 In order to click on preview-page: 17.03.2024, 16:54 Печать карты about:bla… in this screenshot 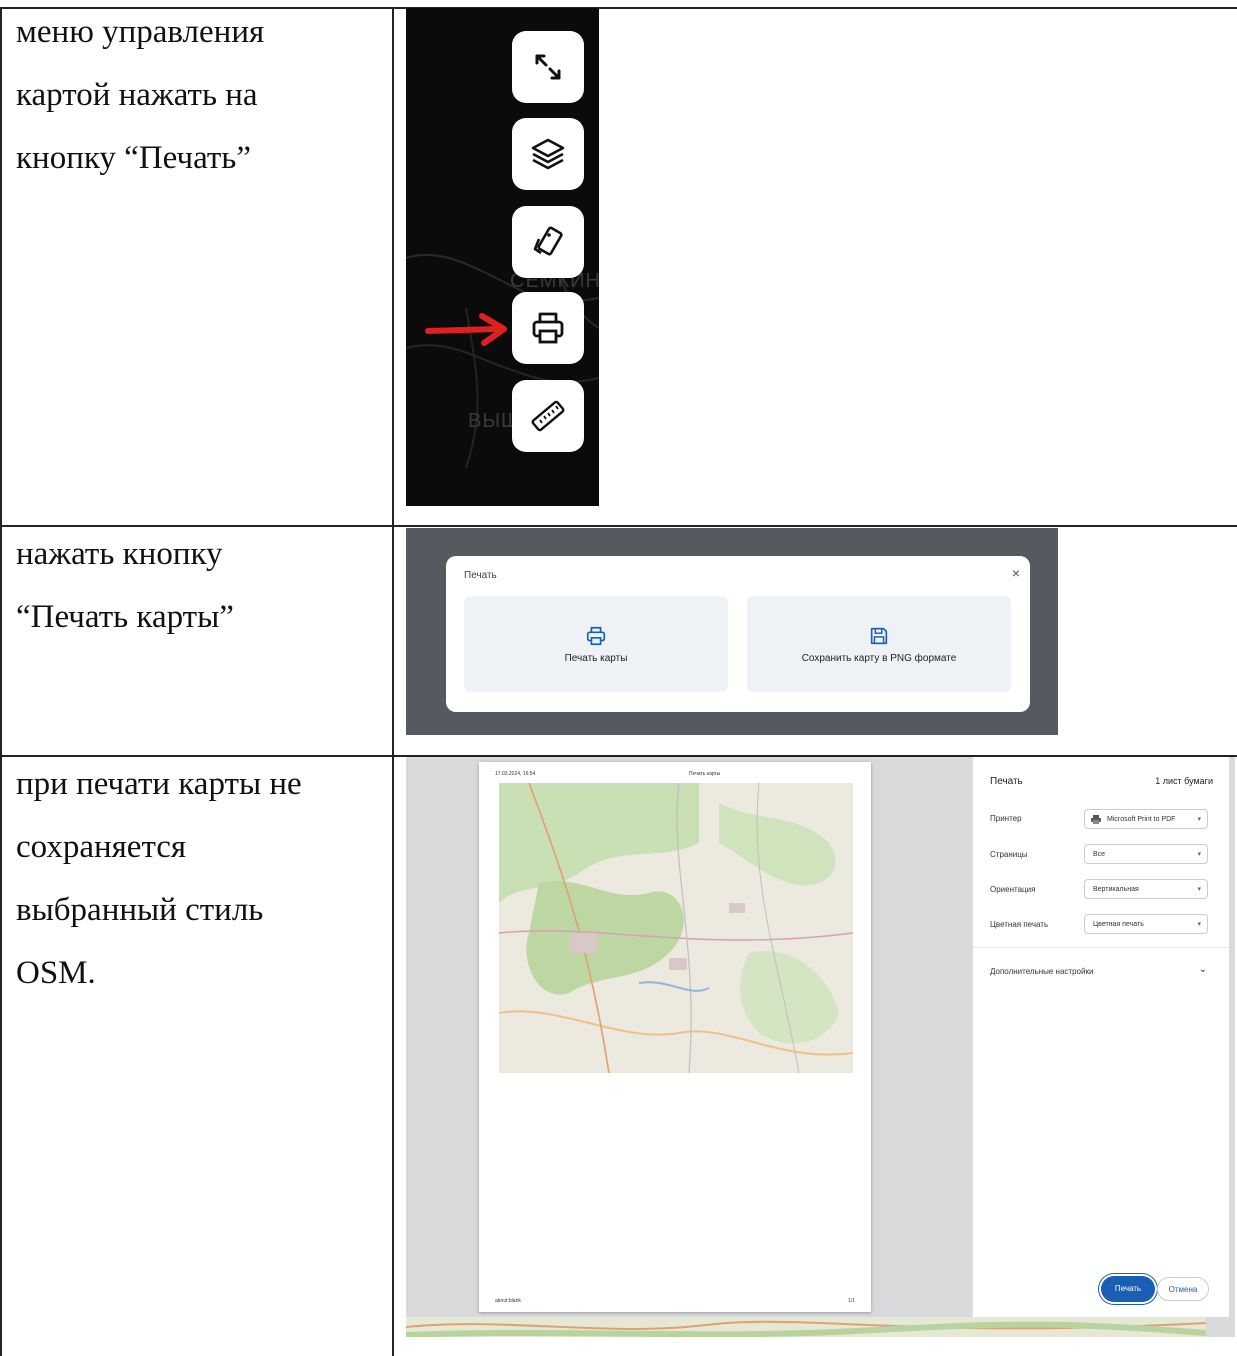, I will do `click(675, 1037)`.